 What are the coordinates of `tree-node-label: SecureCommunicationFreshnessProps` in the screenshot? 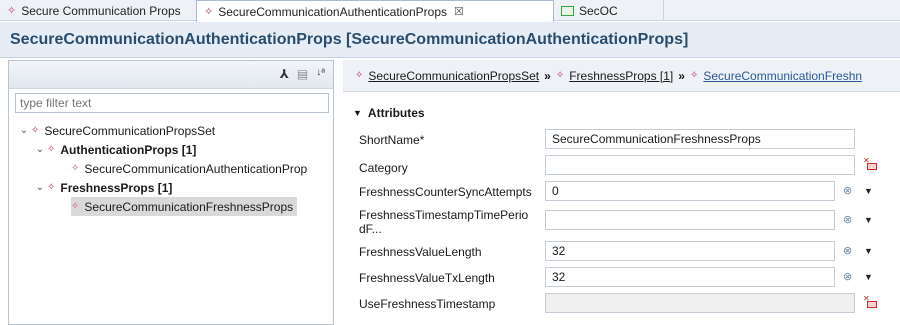 It's located at (189, 206).